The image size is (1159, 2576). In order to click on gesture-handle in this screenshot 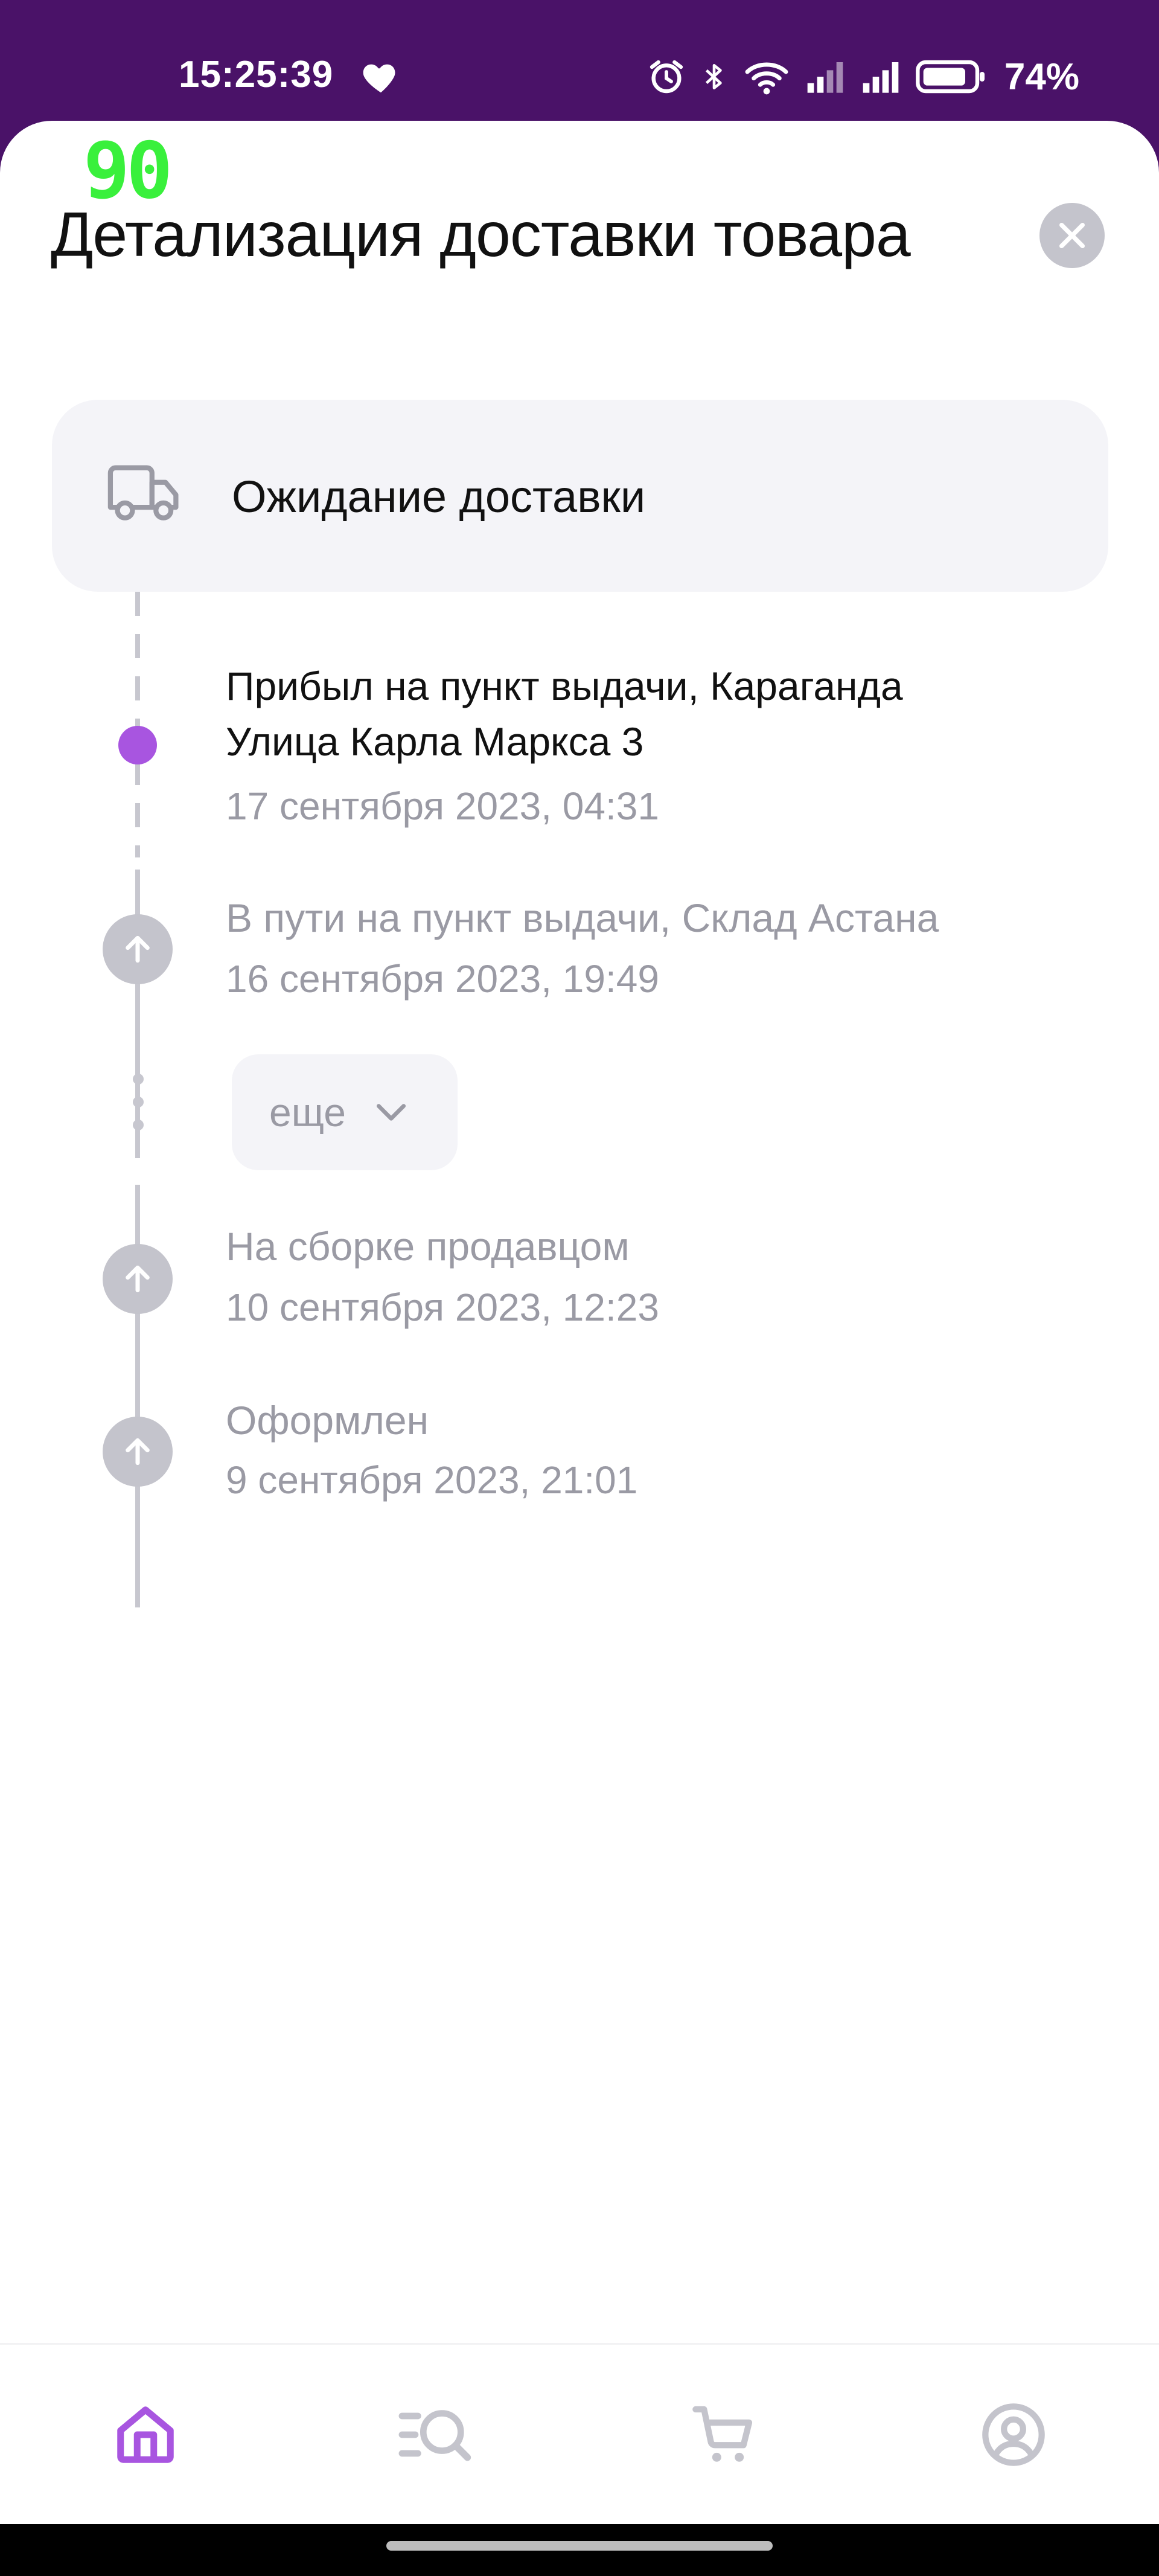, I will do `click(579, 2546)`.